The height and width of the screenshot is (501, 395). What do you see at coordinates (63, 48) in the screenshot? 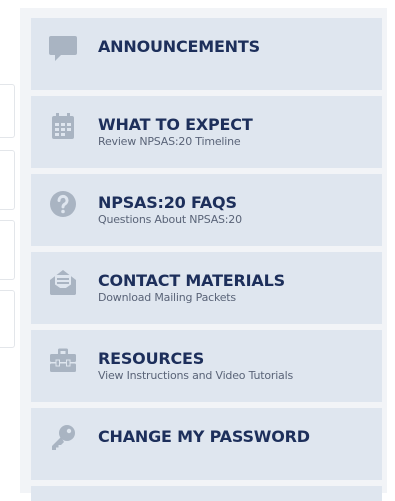
I see `speech-bubble-icon` at bounding box center [63, 48].